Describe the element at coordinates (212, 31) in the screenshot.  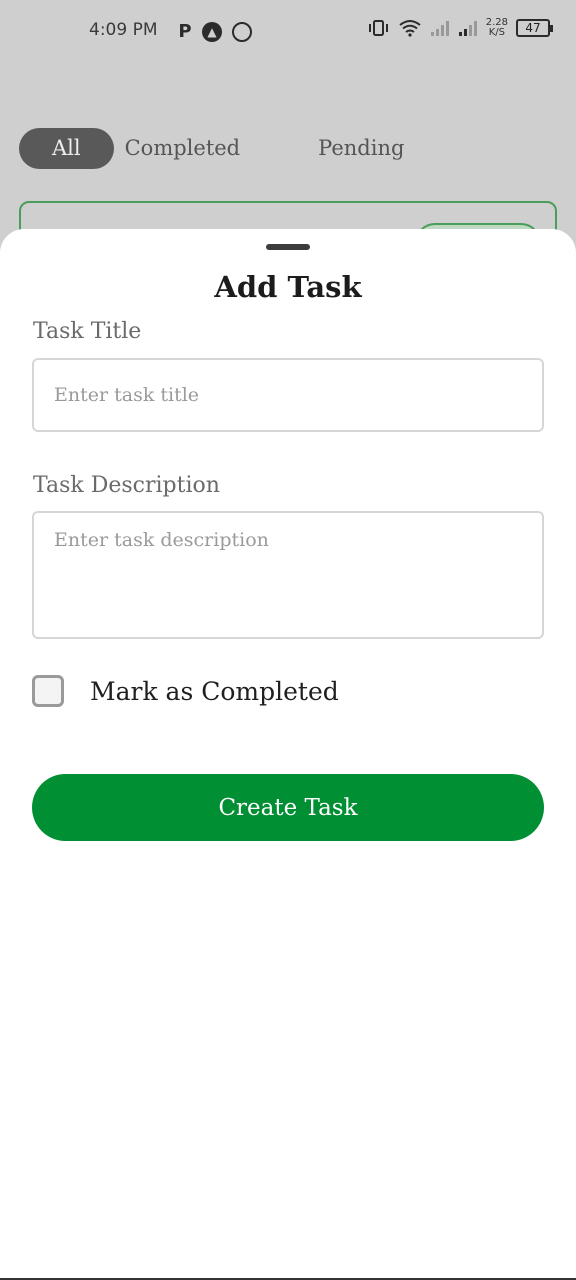
I see `notification-app-icon: ▲` at that location.